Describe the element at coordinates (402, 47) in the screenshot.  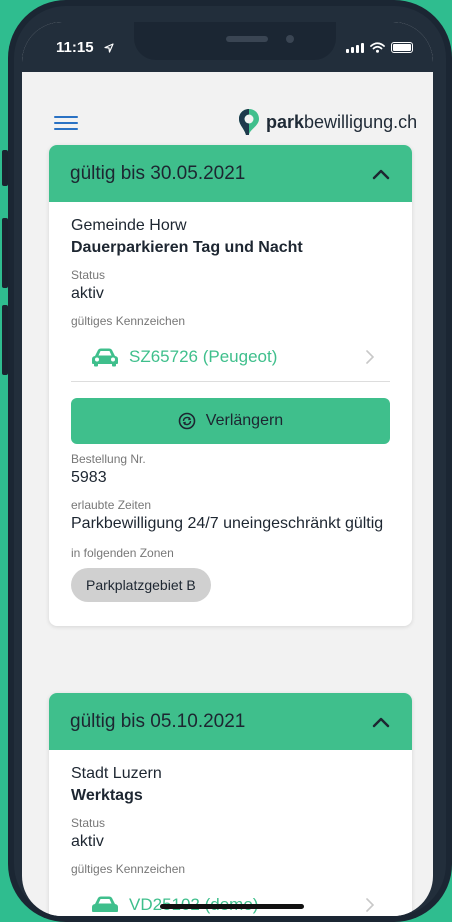
I see `battery-icon` at that location.